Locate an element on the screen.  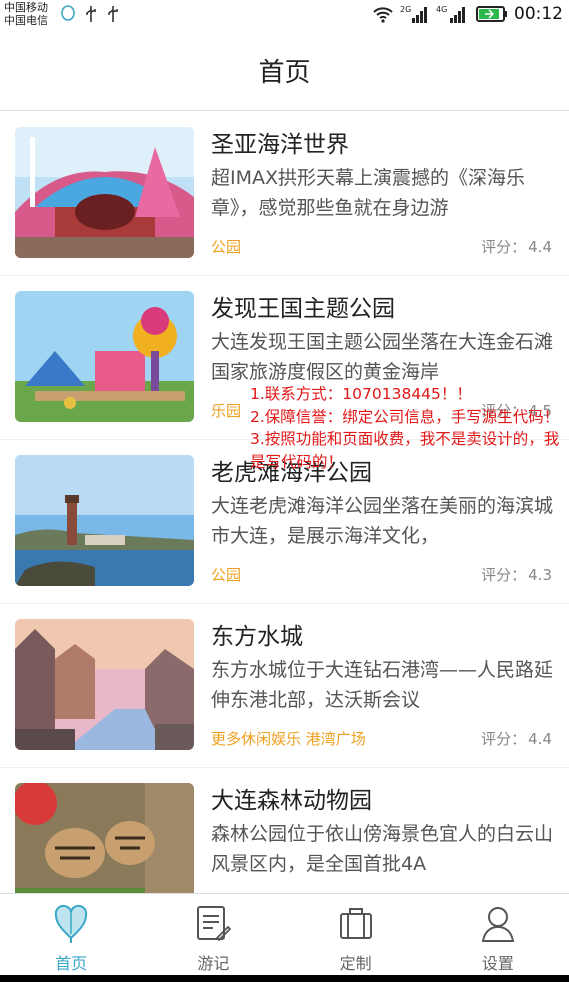
usb-icon is located at coordinates (91, 14).